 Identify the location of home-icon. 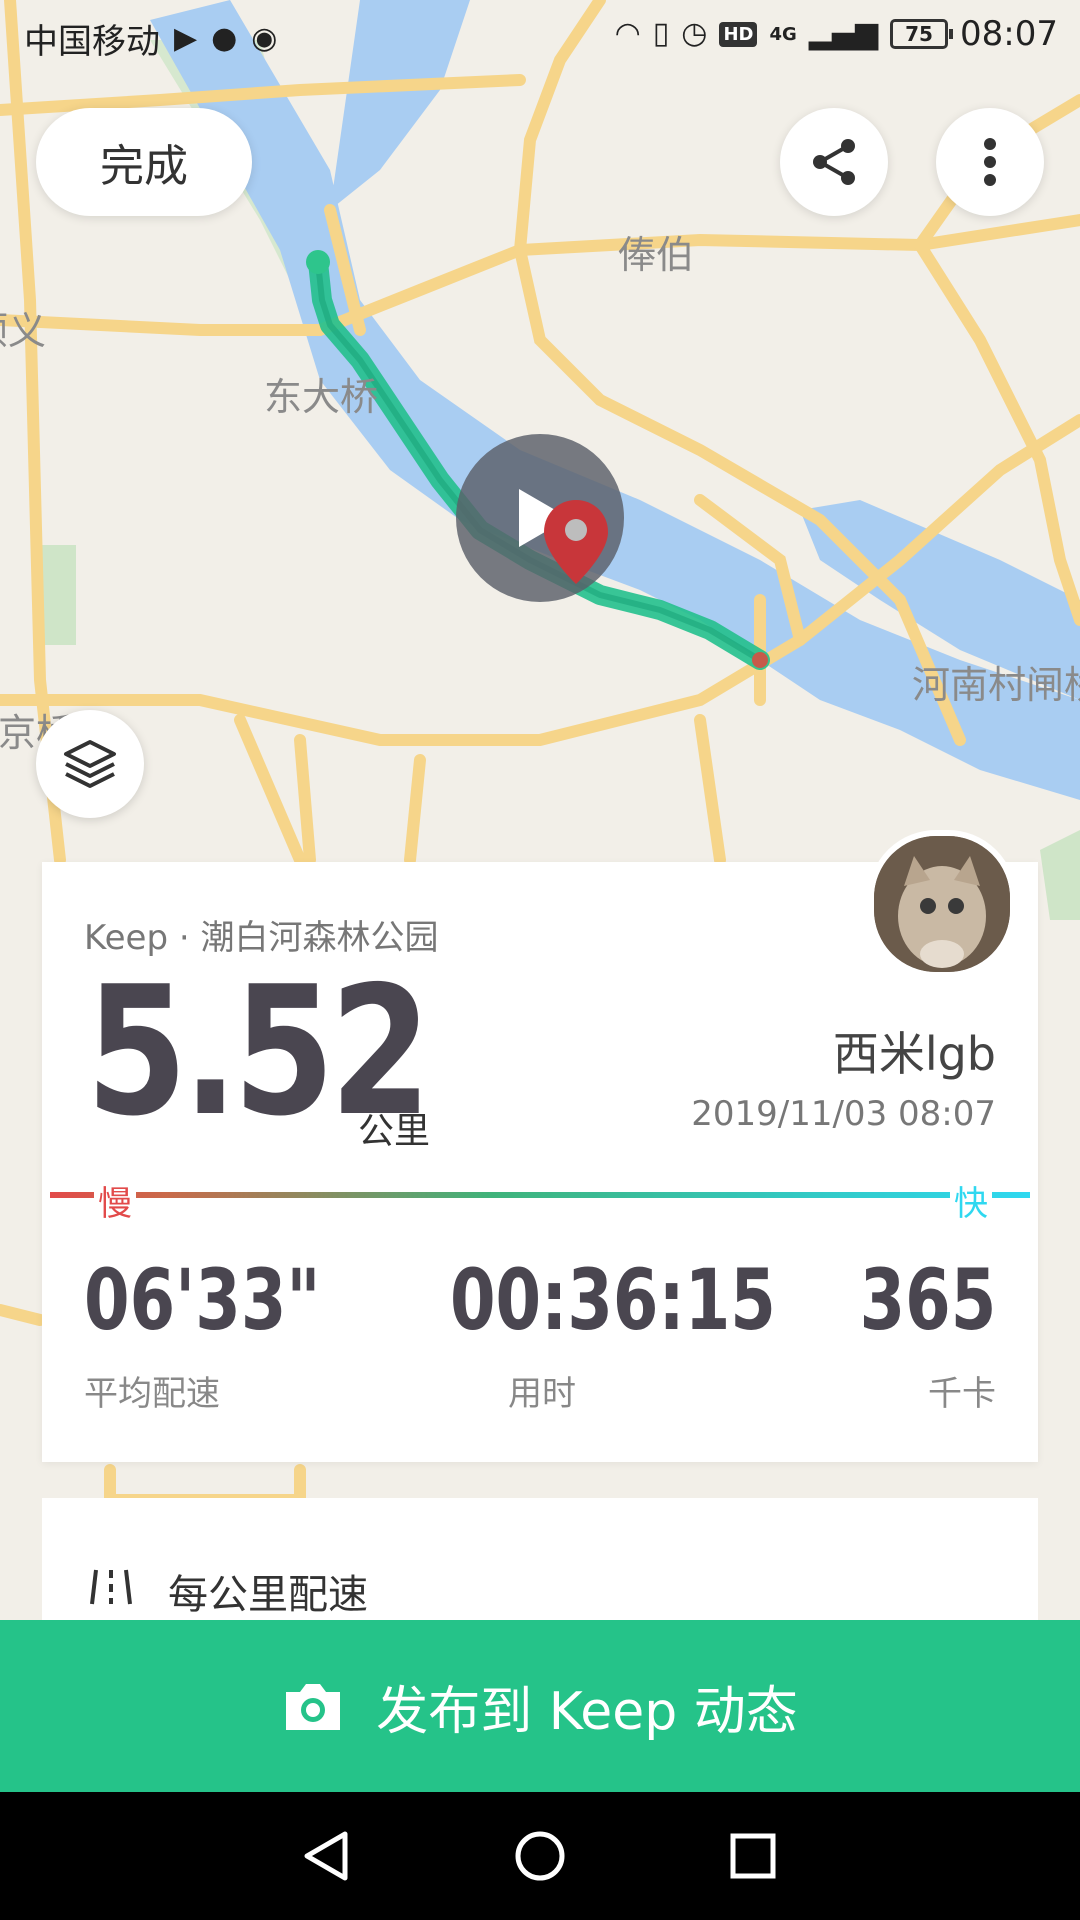
(540, 1856).